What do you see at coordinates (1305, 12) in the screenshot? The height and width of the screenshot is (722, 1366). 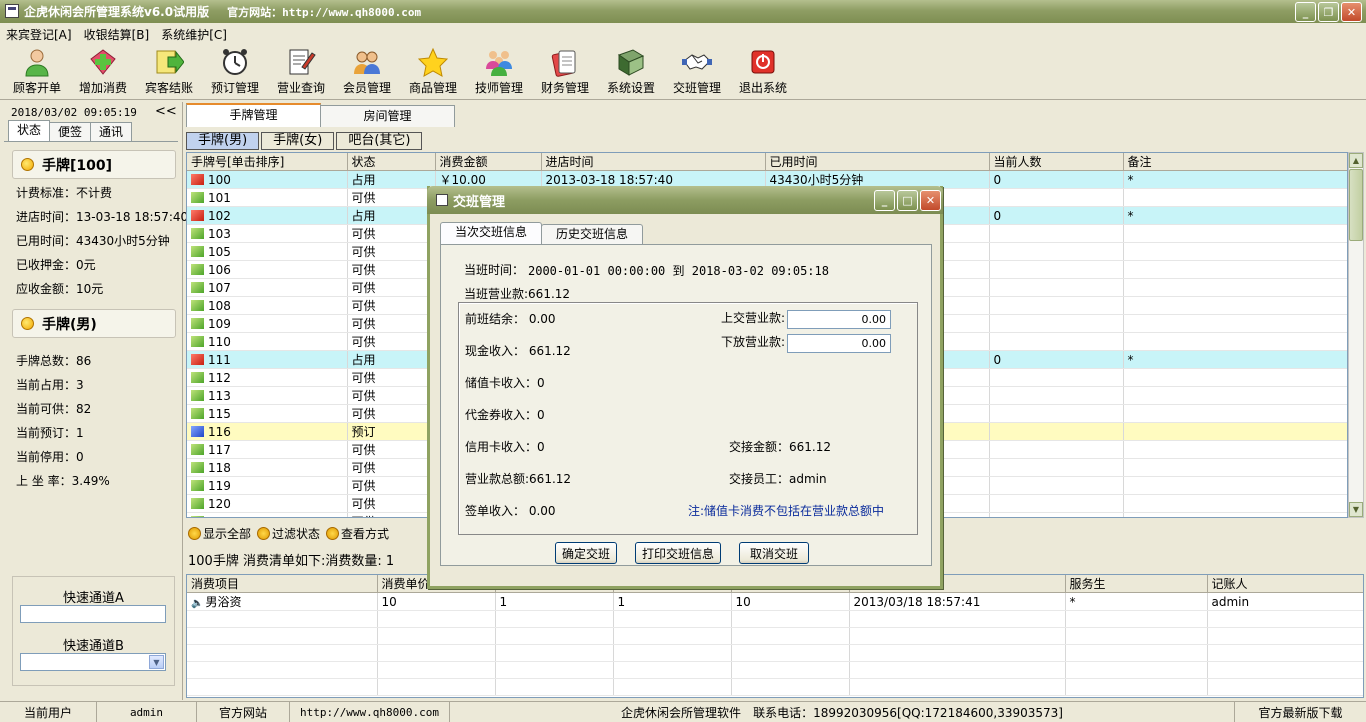 I see `minimize-button: _` at bounding box center [1305, 12].